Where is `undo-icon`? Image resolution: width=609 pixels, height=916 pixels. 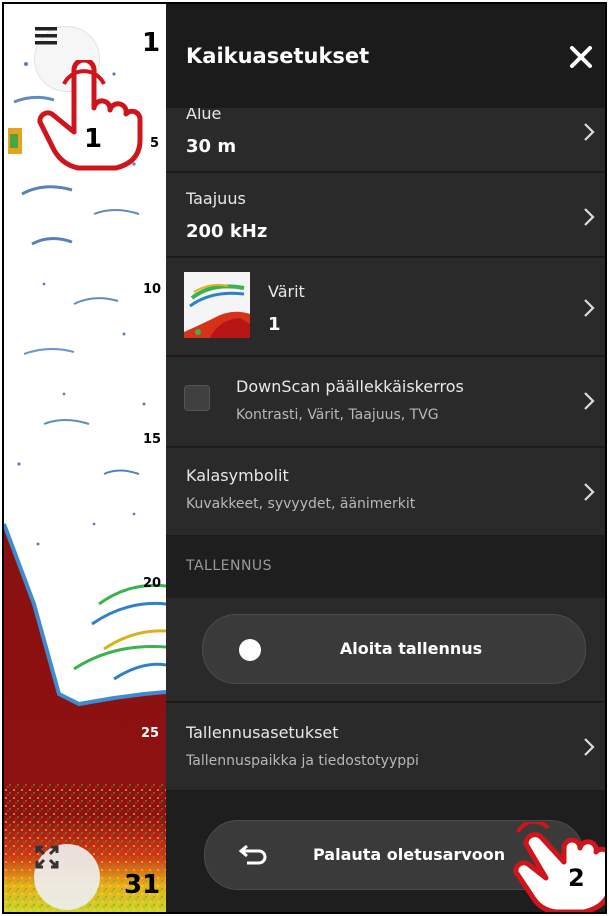 undo-icon is located at coordinates (253, 855).